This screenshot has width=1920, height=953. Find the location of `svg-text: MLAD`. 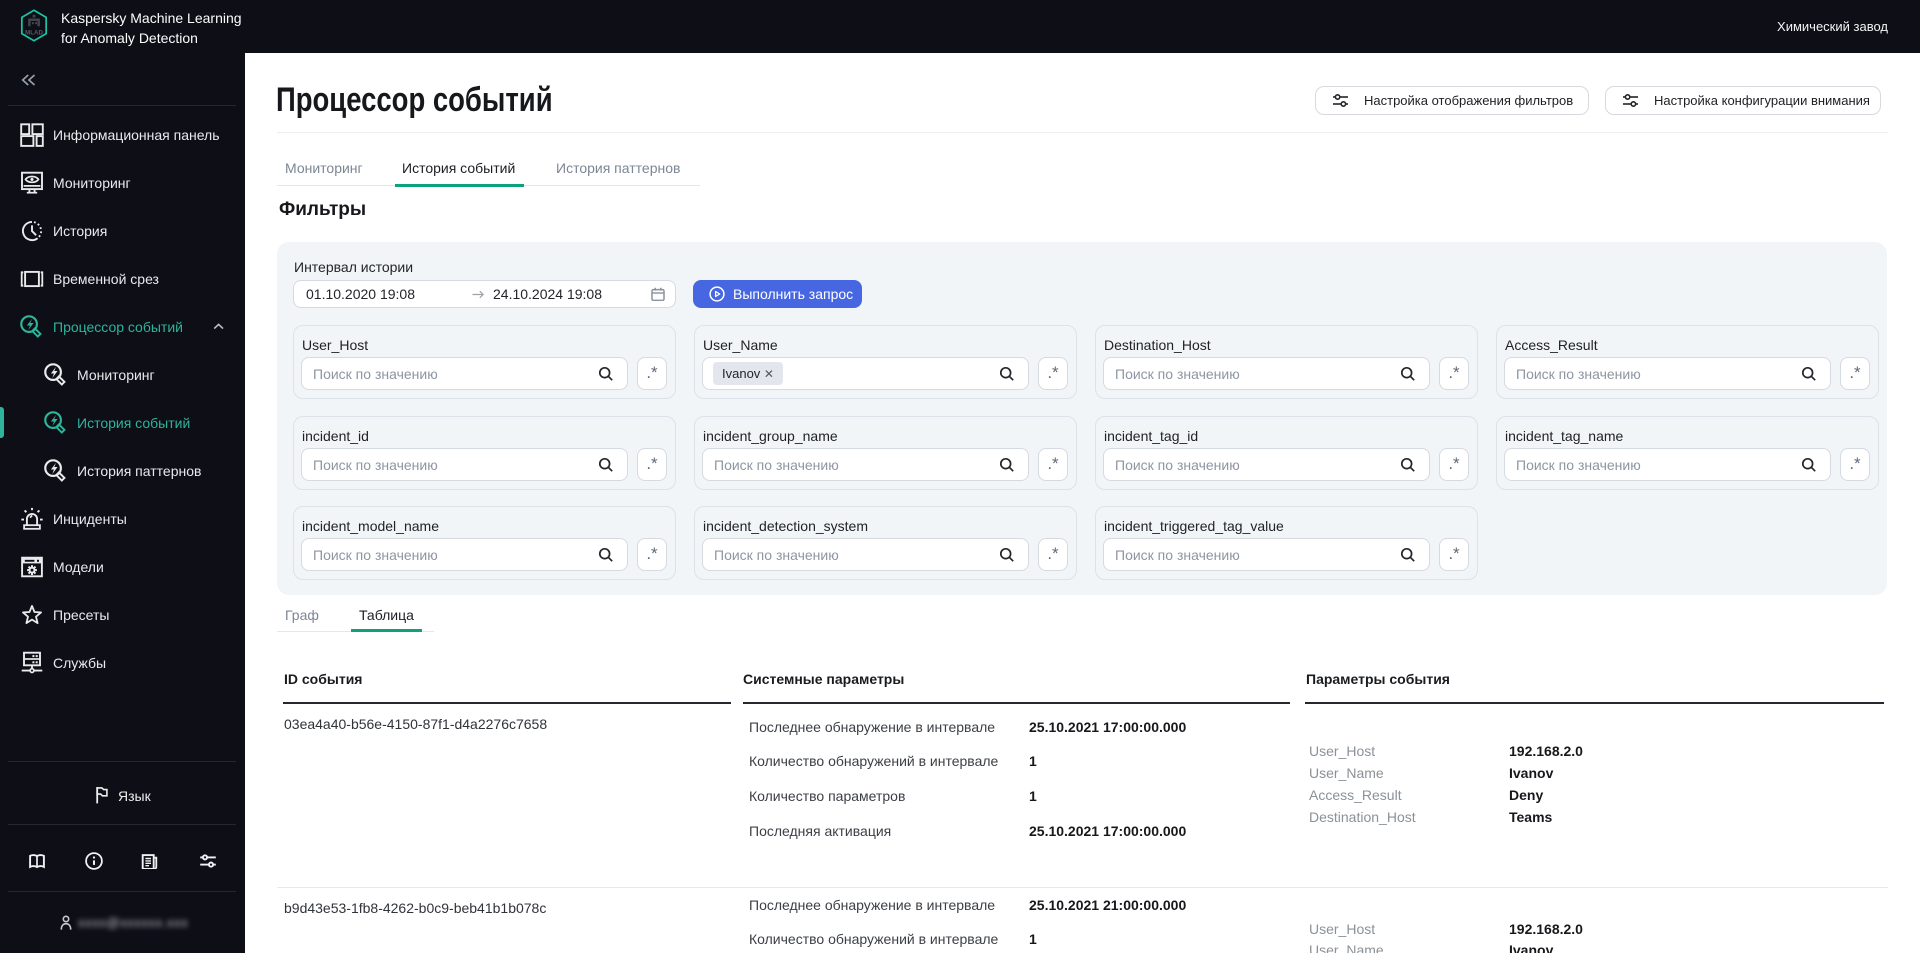

svg-text: MLAD is located at coordinates (34, 32).